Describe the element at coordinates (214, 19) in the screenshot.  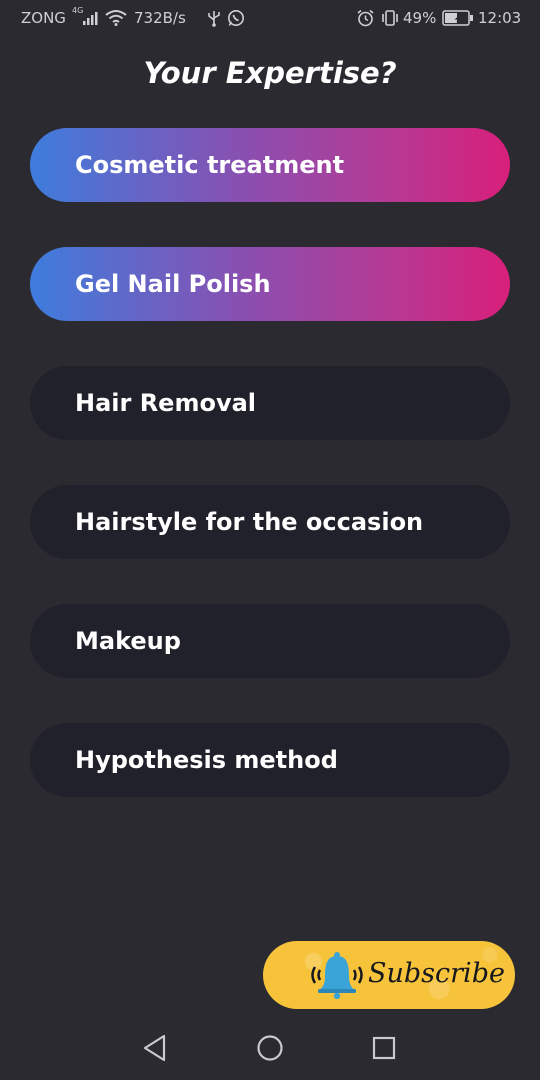
I see `usb-icon` at that location.